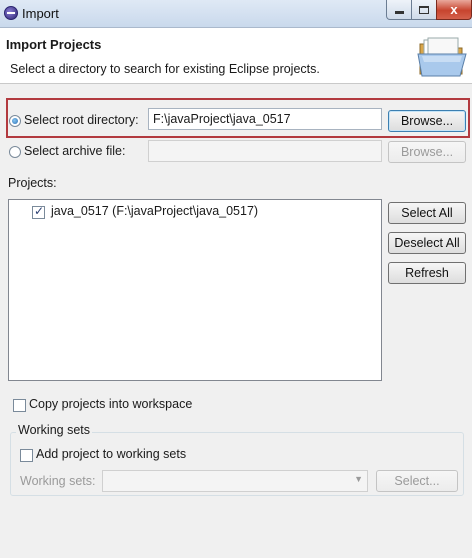  Describe the element at coordinates (111, 454) in the screenshot. I see `add-to-working-sets-label: Add project to working sets` at that location.